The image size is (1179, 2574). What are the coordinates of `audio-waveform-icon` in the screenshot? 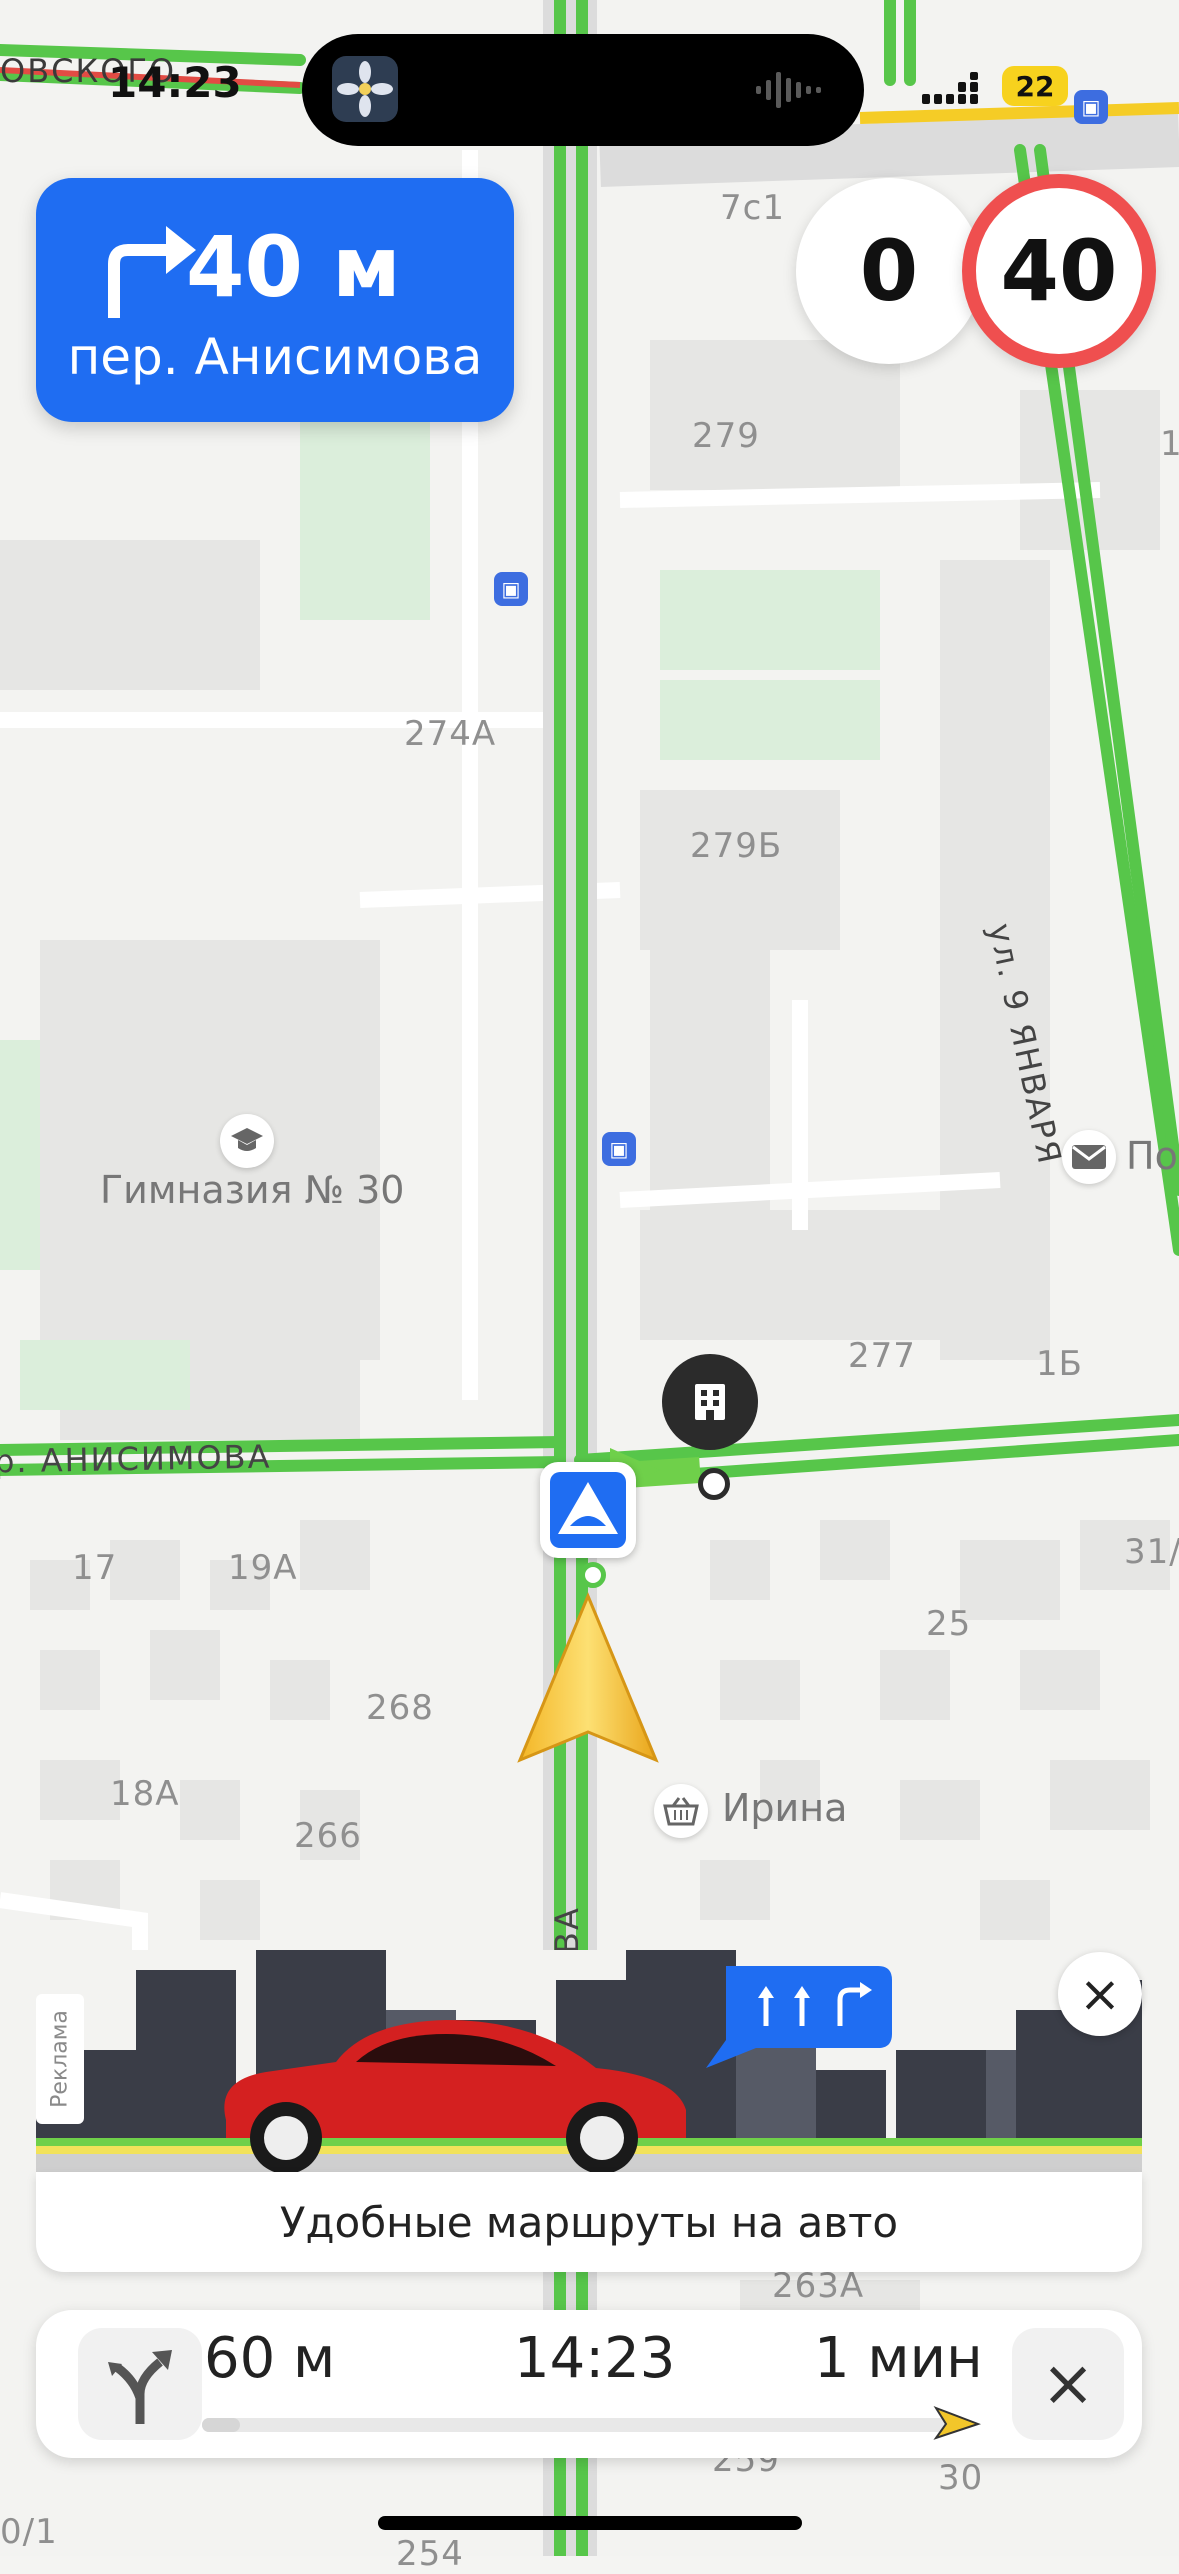 It's located at (788, 90).